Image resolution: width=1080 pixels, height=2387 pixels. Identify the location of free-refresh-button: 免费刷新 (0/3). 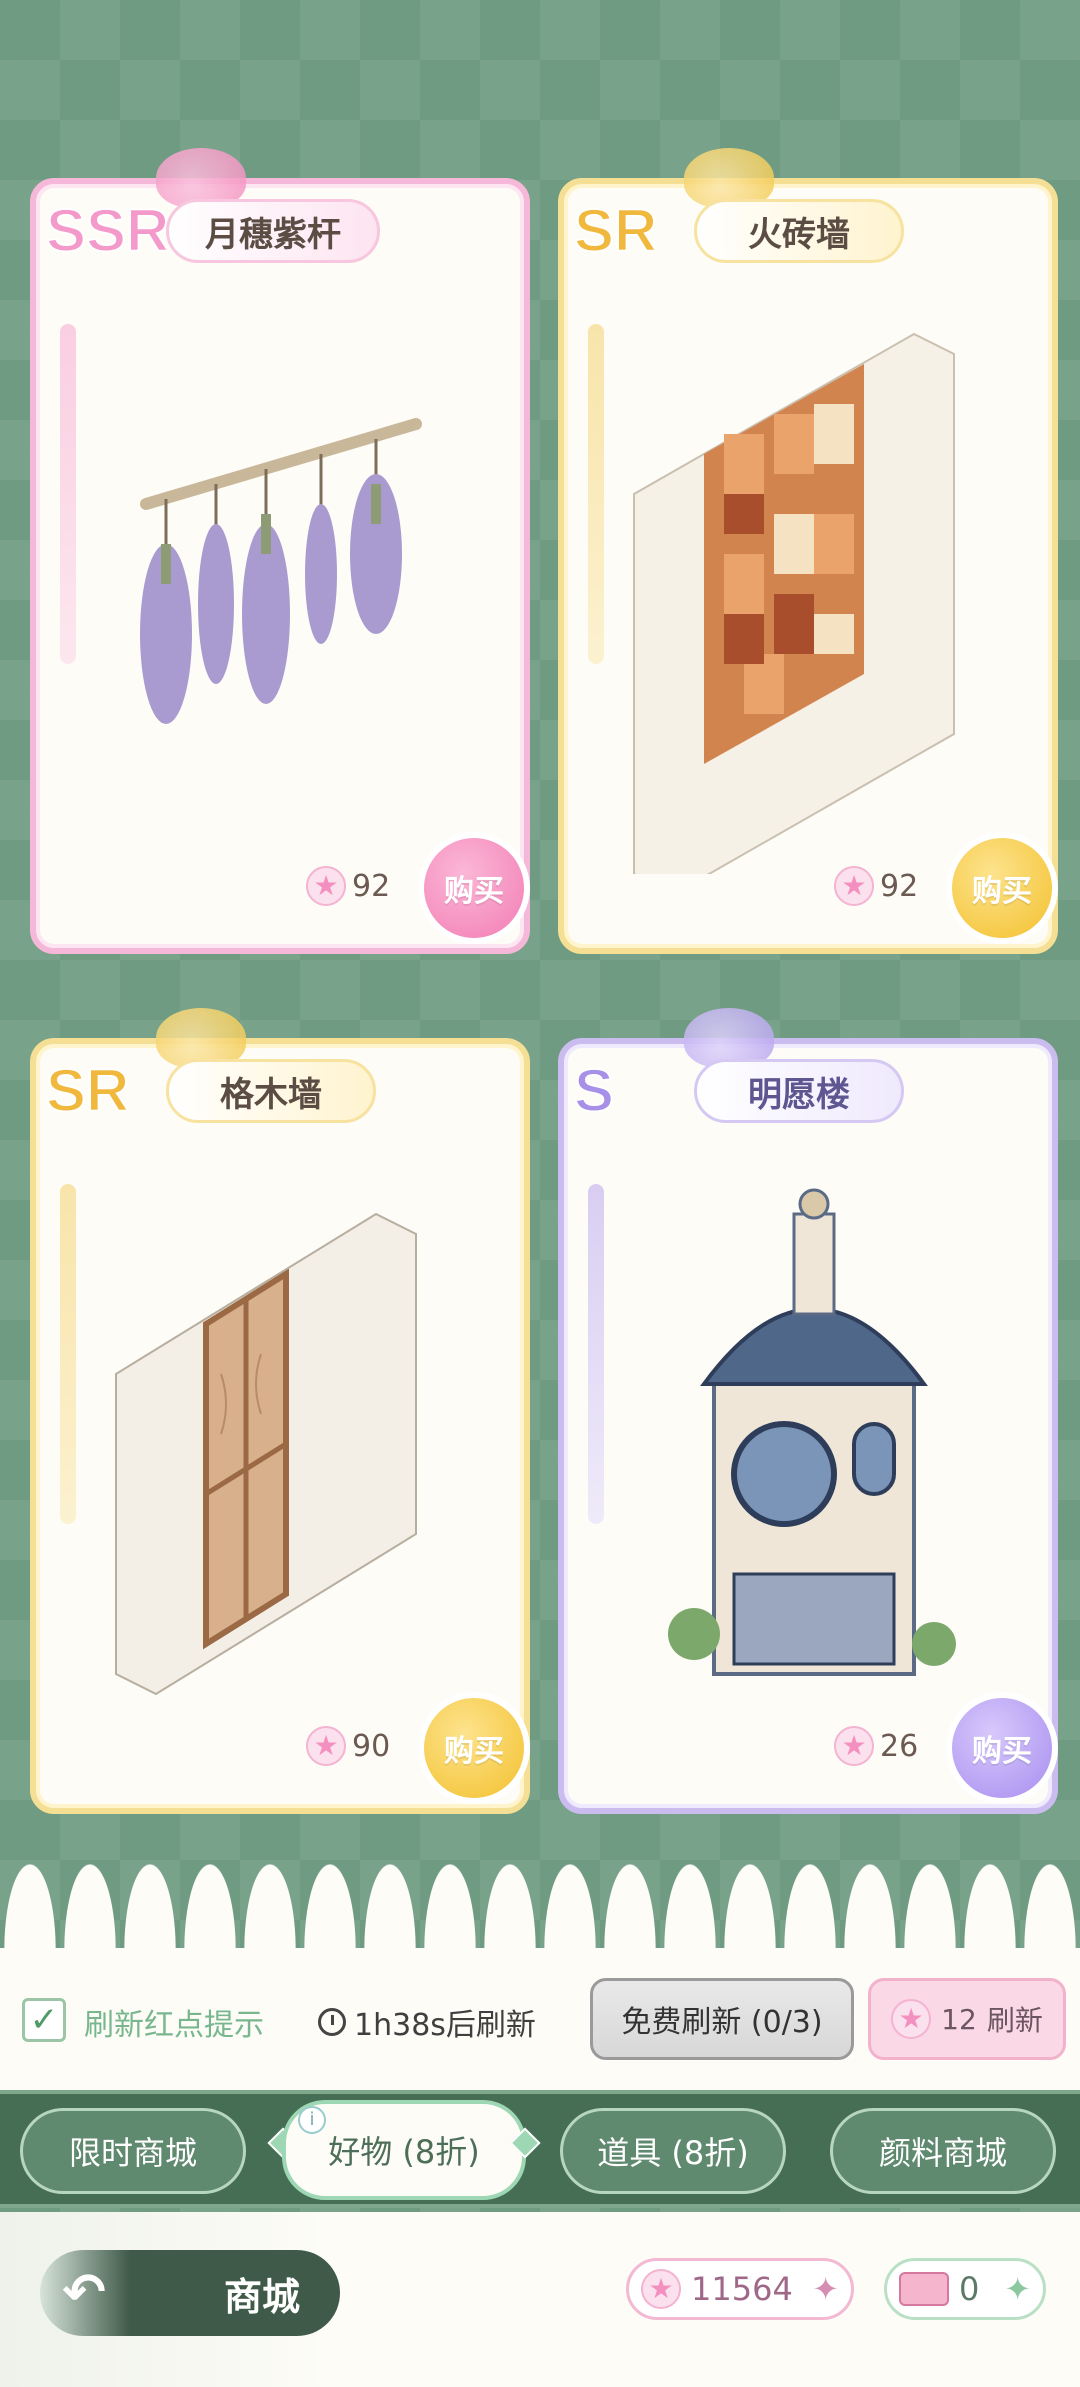
(722, 2019).